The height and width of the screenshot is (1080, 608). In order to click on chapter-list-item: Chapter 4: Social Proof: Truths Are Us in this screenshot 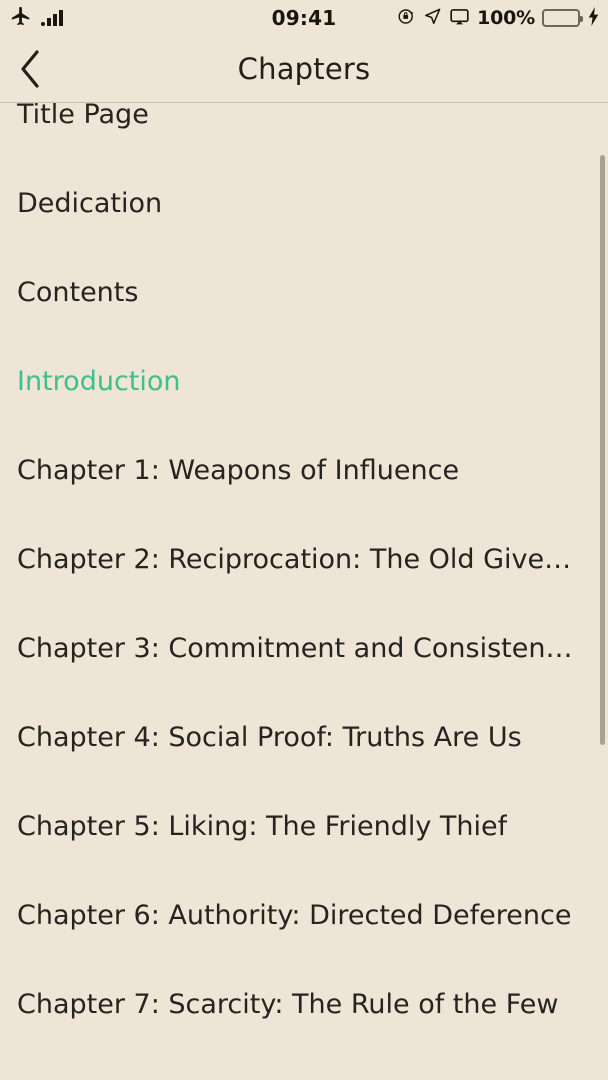, I will do `click(304, 737)`.